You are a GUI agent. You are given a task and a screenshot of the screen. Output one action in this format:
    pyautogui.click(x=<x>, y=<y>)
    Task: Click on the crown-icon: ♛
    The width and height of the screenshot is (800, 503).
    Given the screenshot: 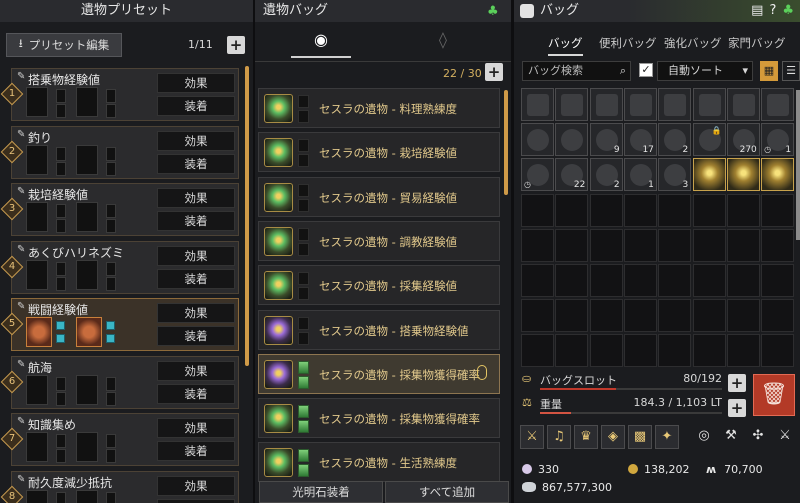 What is the action you would take?
    pyautogui.click(x=586, y=437)
    